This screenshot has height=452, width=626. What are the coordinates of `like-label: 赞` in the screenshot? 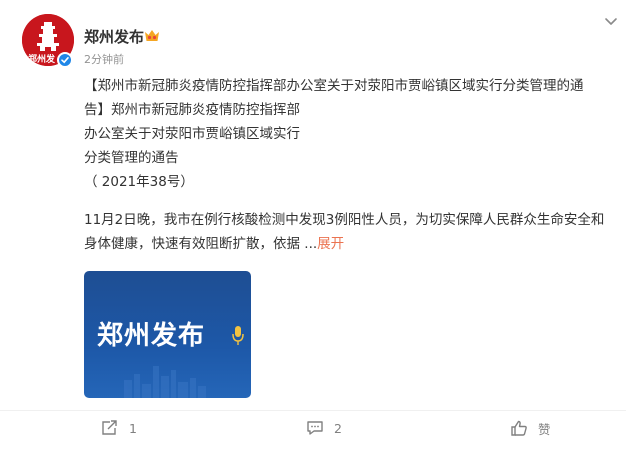 It's located at (544, 429).